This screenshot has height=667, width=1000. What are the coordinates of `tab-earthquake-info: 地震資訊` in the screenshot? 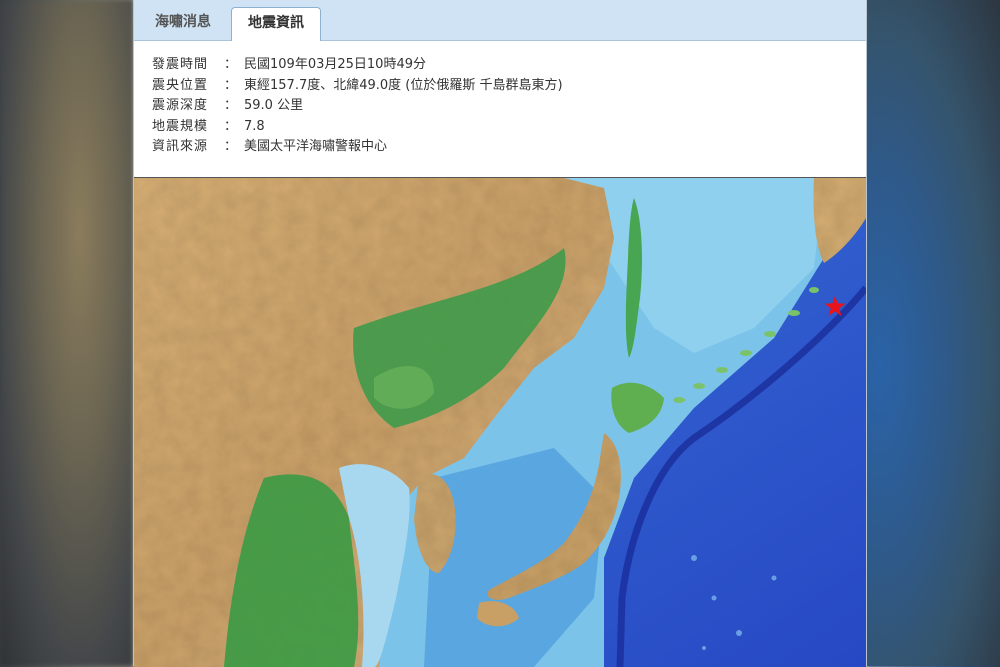 It's located at (276, 24).